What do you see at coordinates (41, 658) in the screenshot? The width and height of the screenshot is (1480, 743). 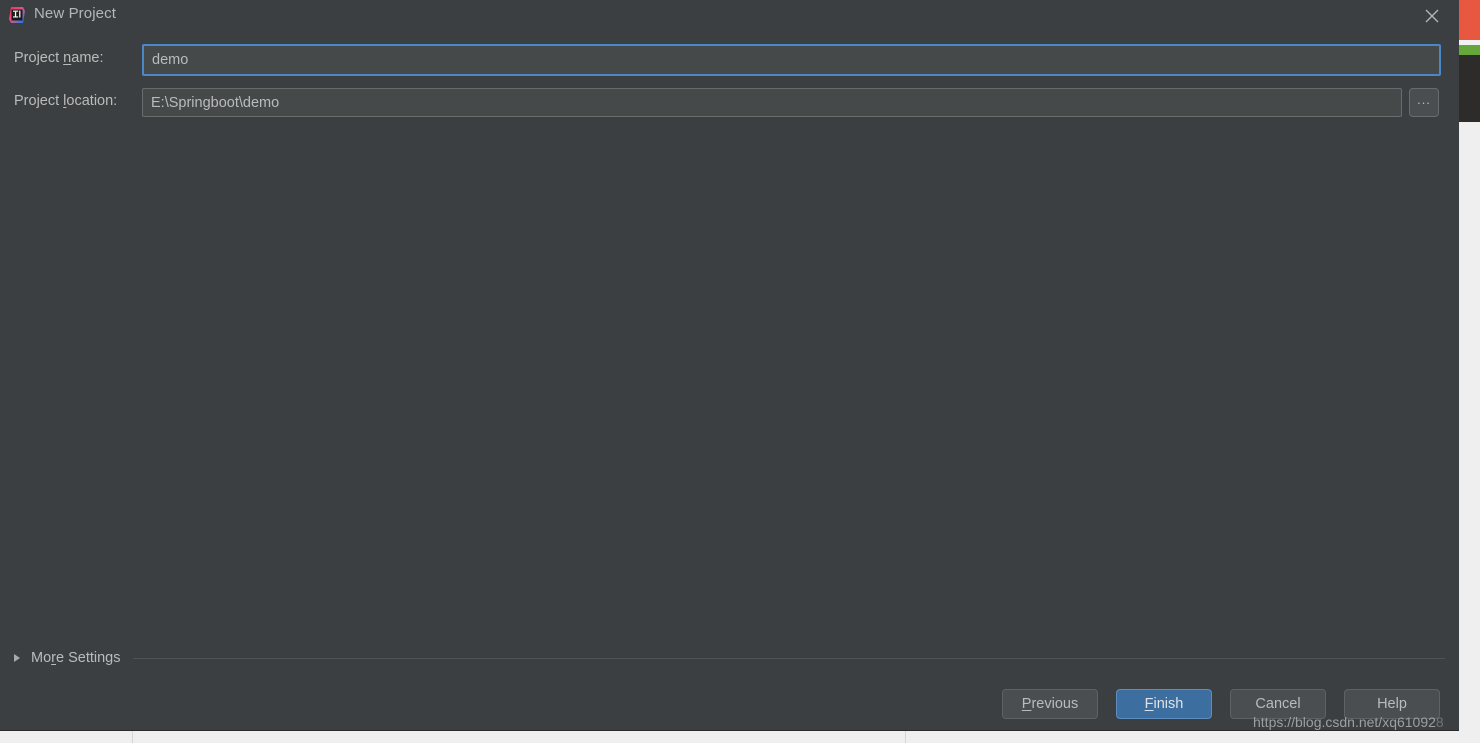 I see `more-settings-label-start: Mo` at bounding box center [41, 658].